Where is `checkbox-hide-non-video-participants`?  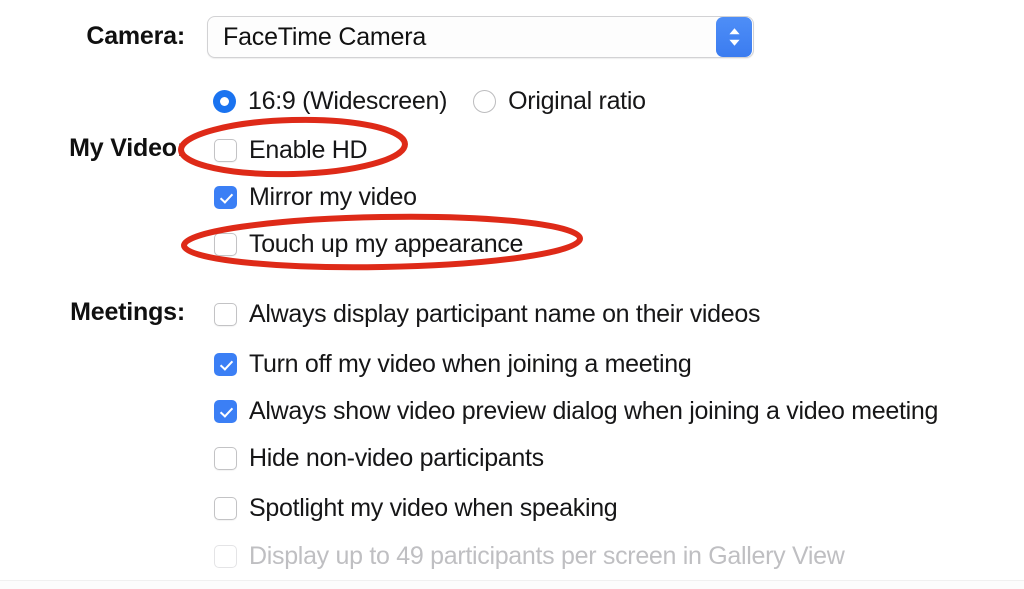
checkbox-hide-non-video-participants is located at coordinates (225, 458).